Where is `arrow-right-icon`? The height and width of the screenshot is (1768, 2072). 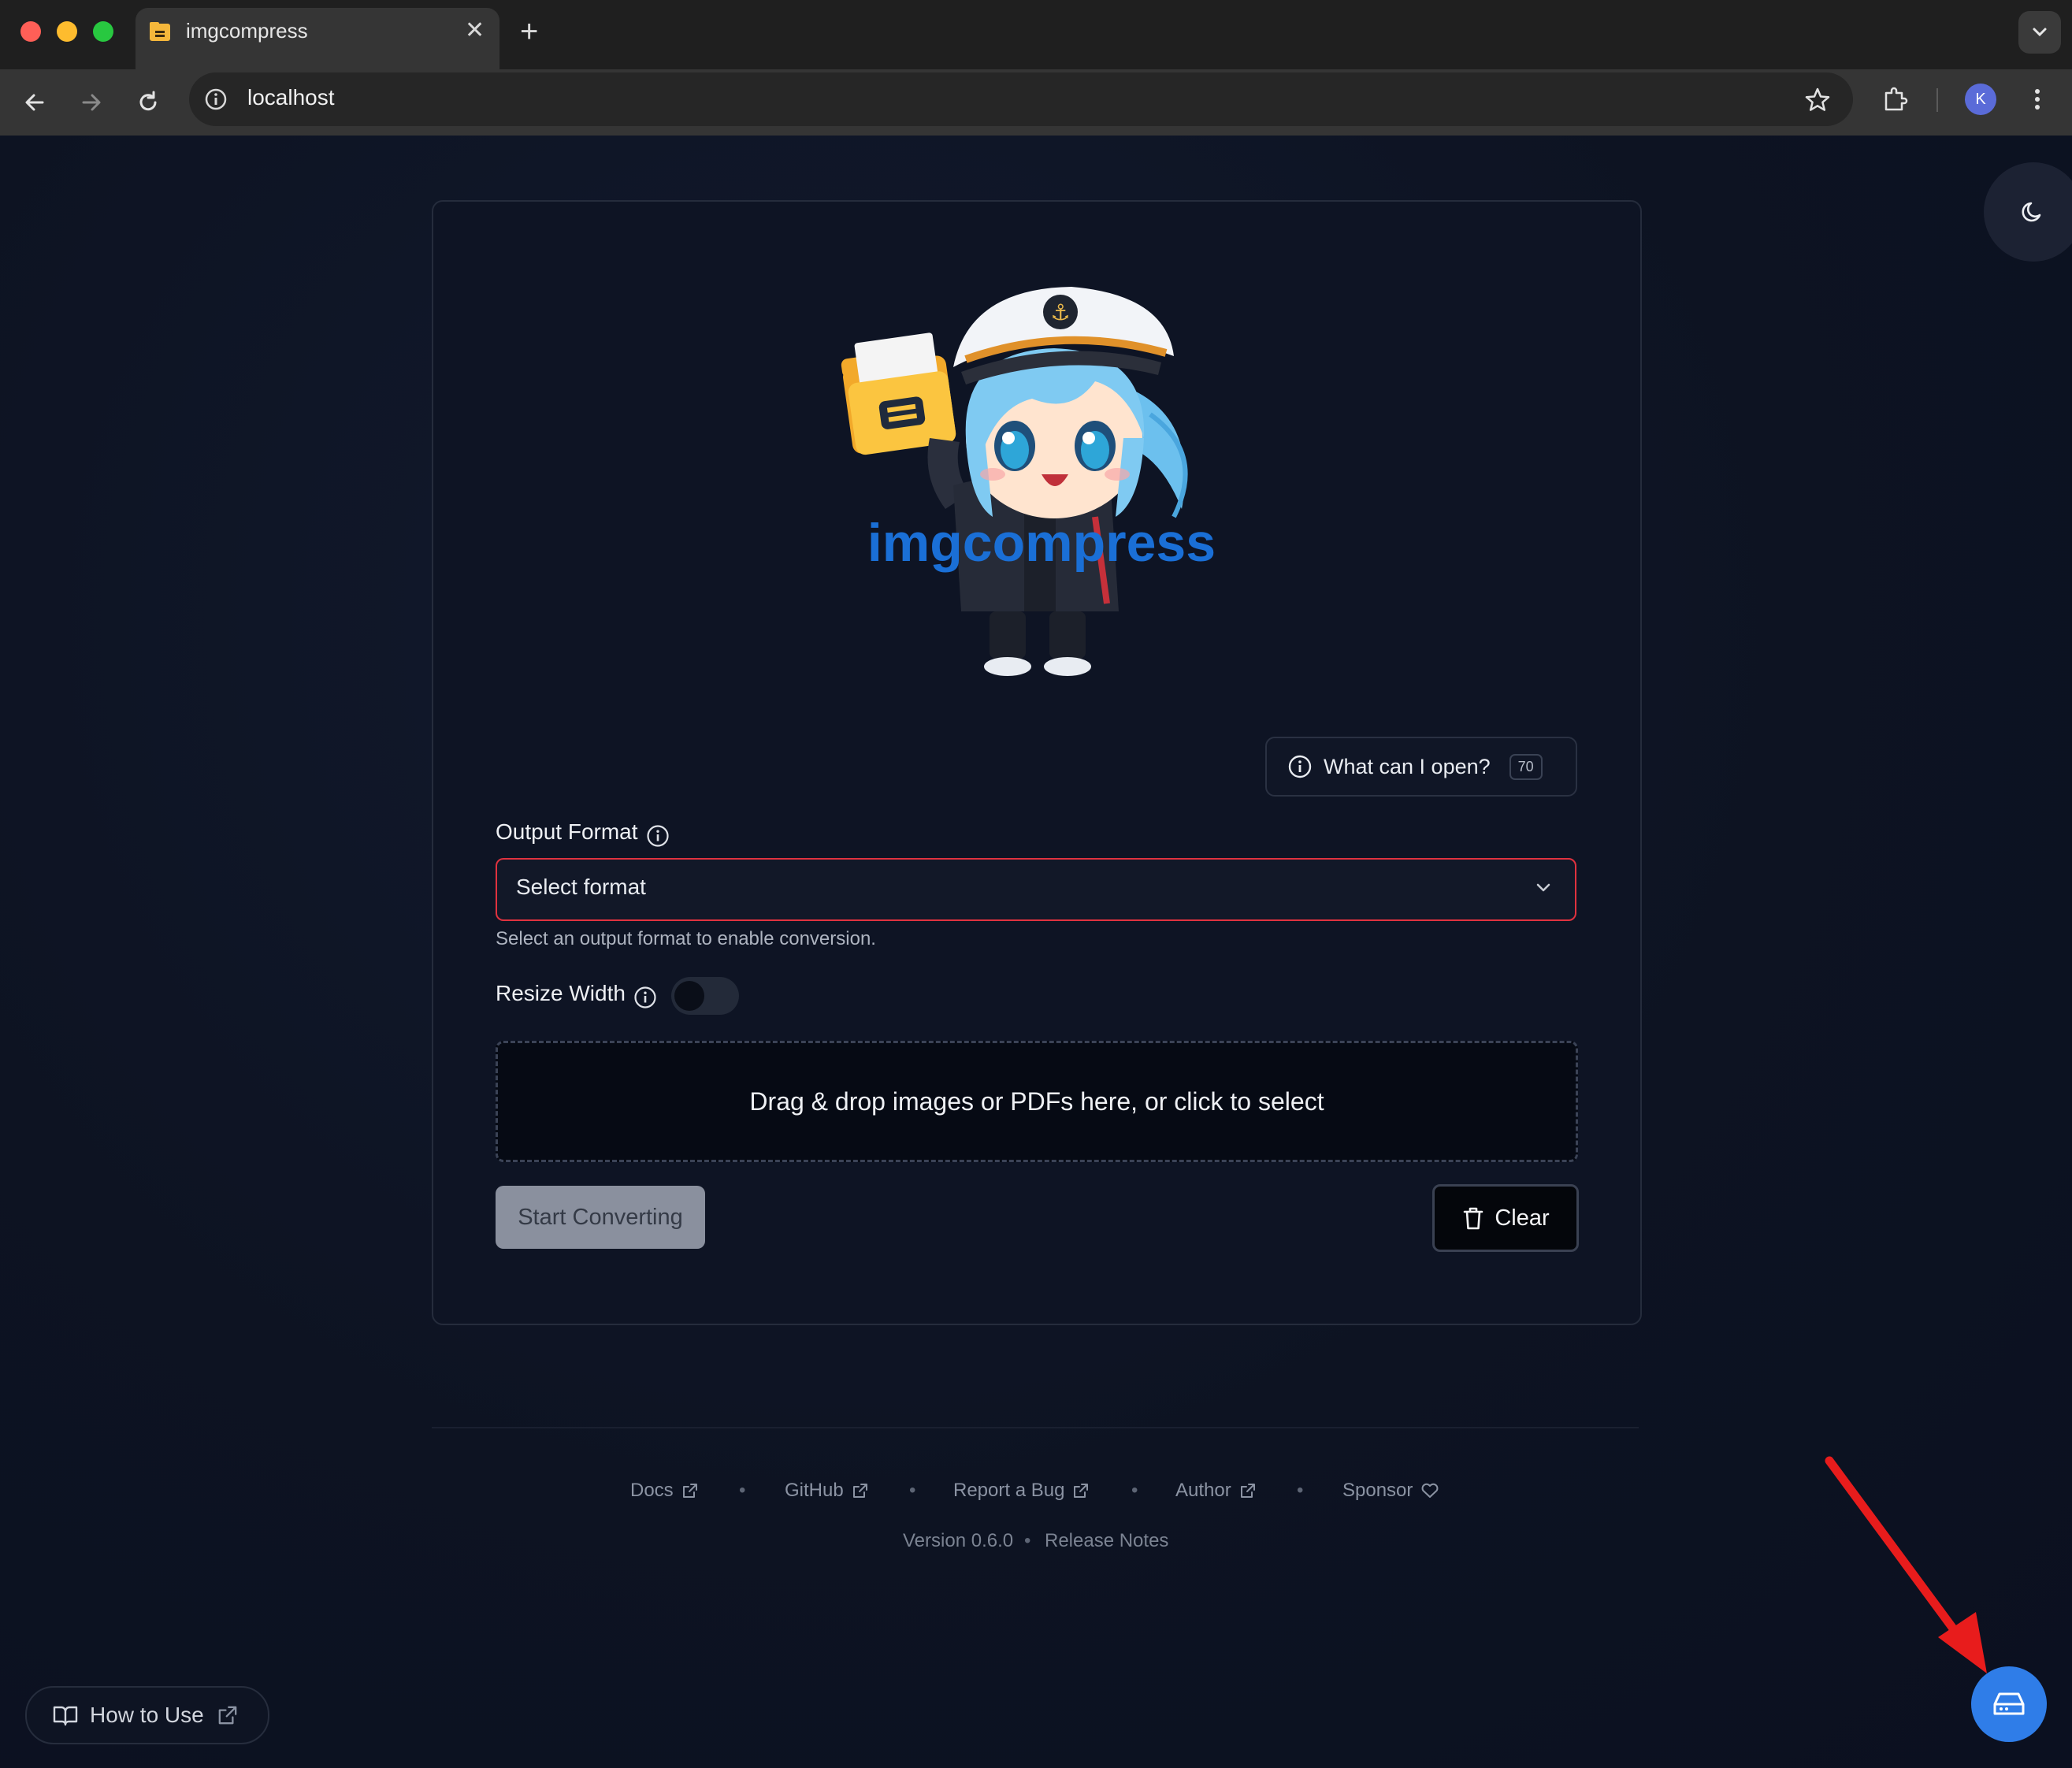
arrow-right-icon is located at coordinates (91, 102).